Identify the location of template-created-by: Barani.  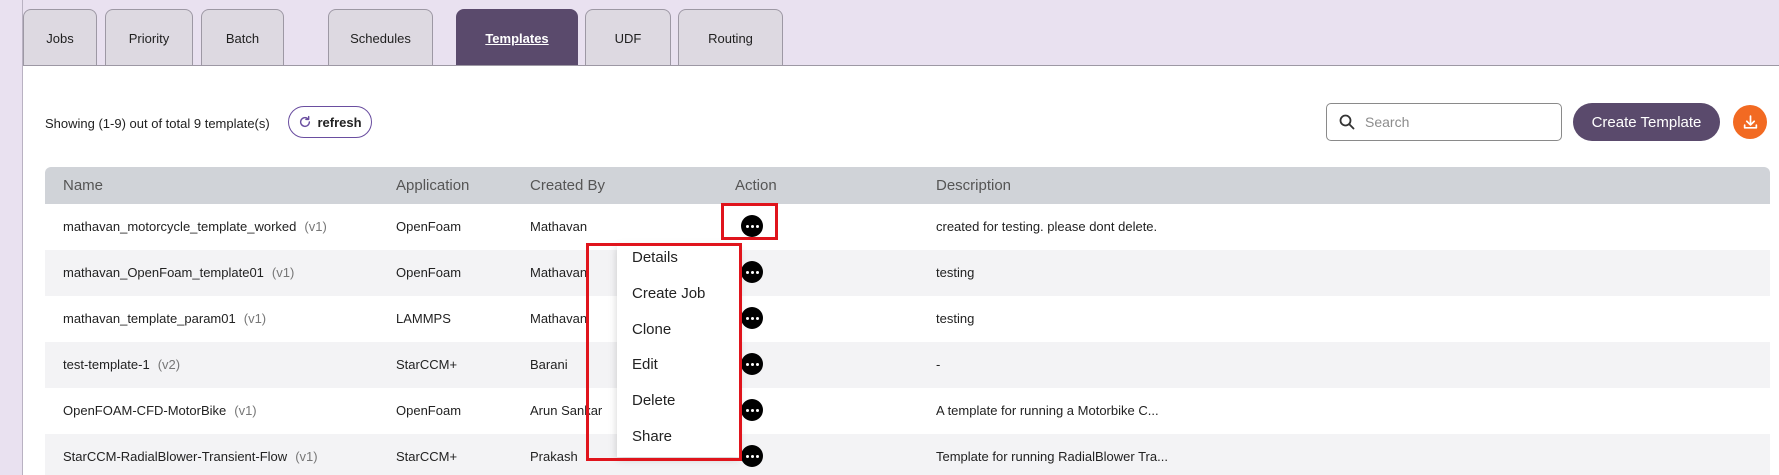
(549, 364).